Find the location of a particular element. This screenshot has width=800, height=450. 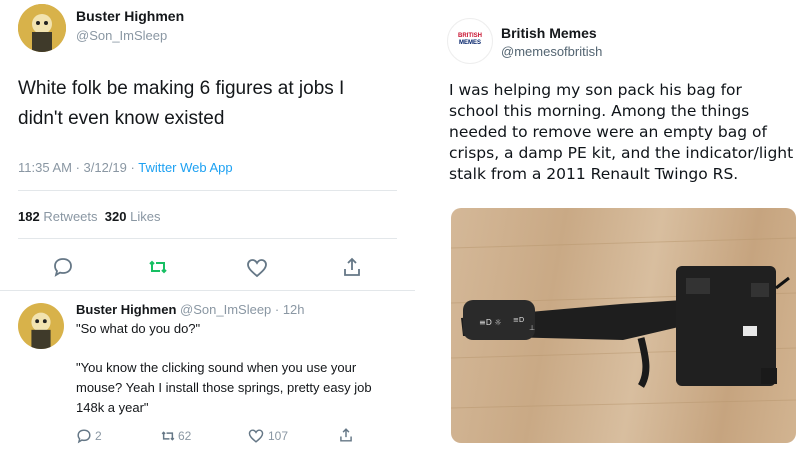

author-name: British Memes is located at coordinates (549, 33).